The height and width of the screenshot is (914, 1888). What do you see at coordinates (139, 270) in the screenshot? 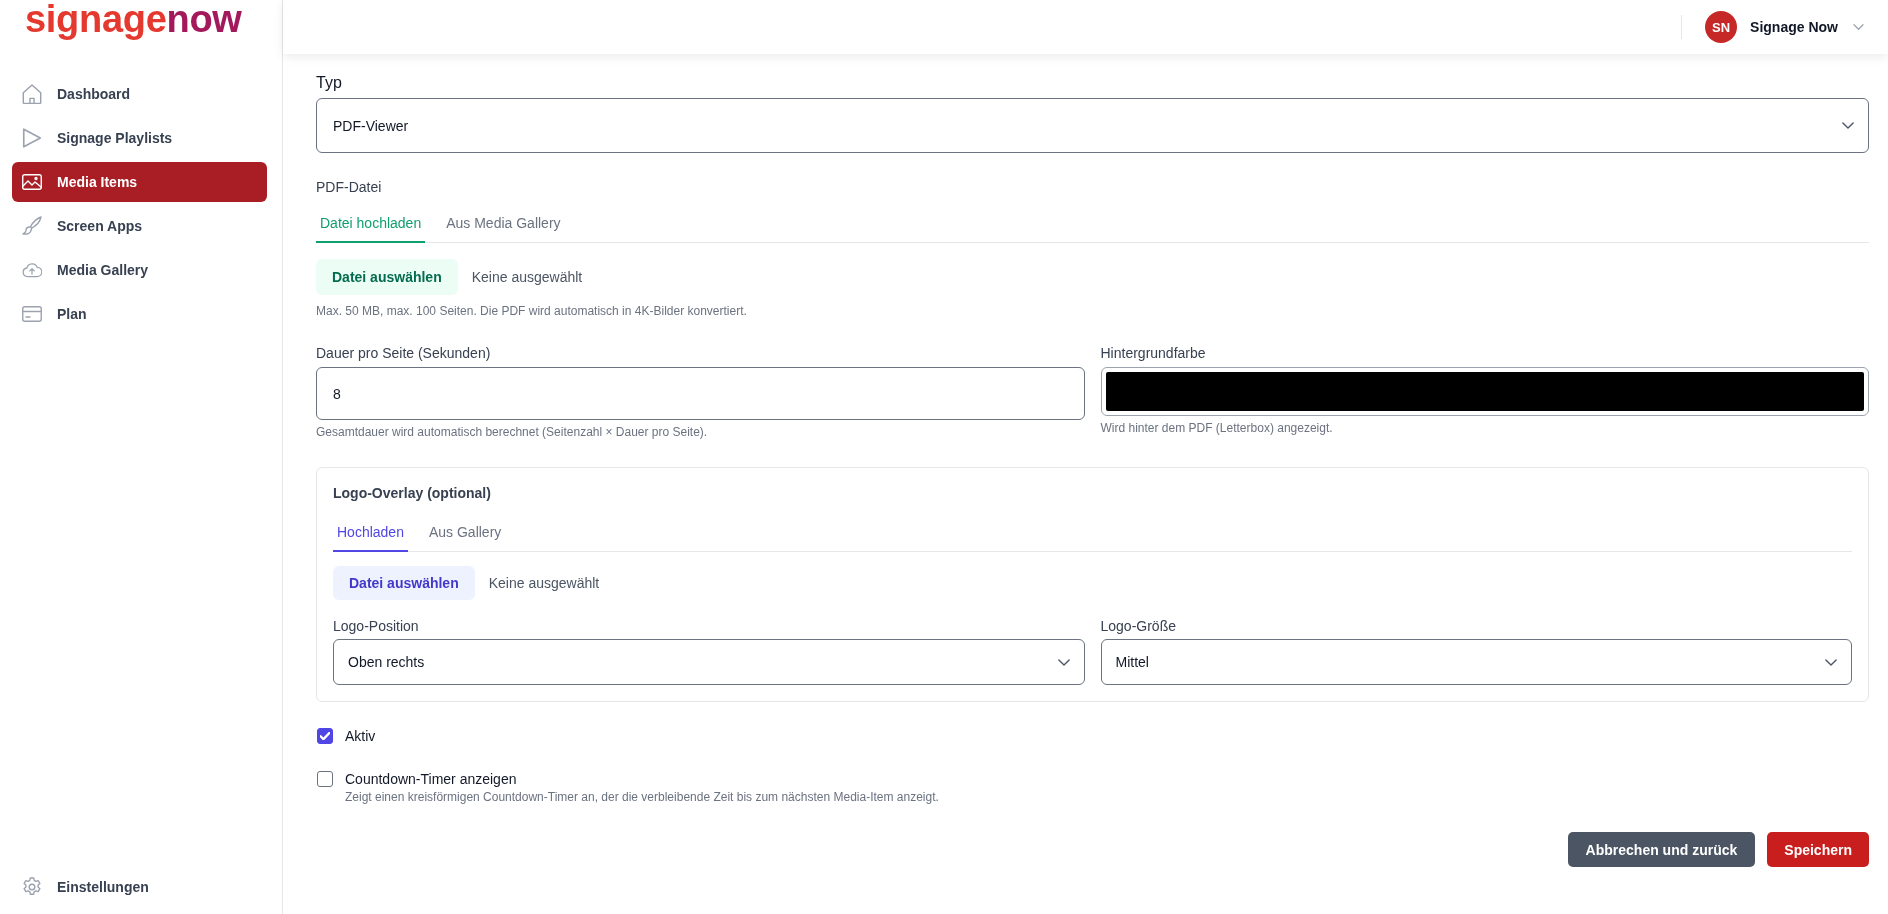
I see `nav-item: Media Gallery` at bounding box center [139, 270].